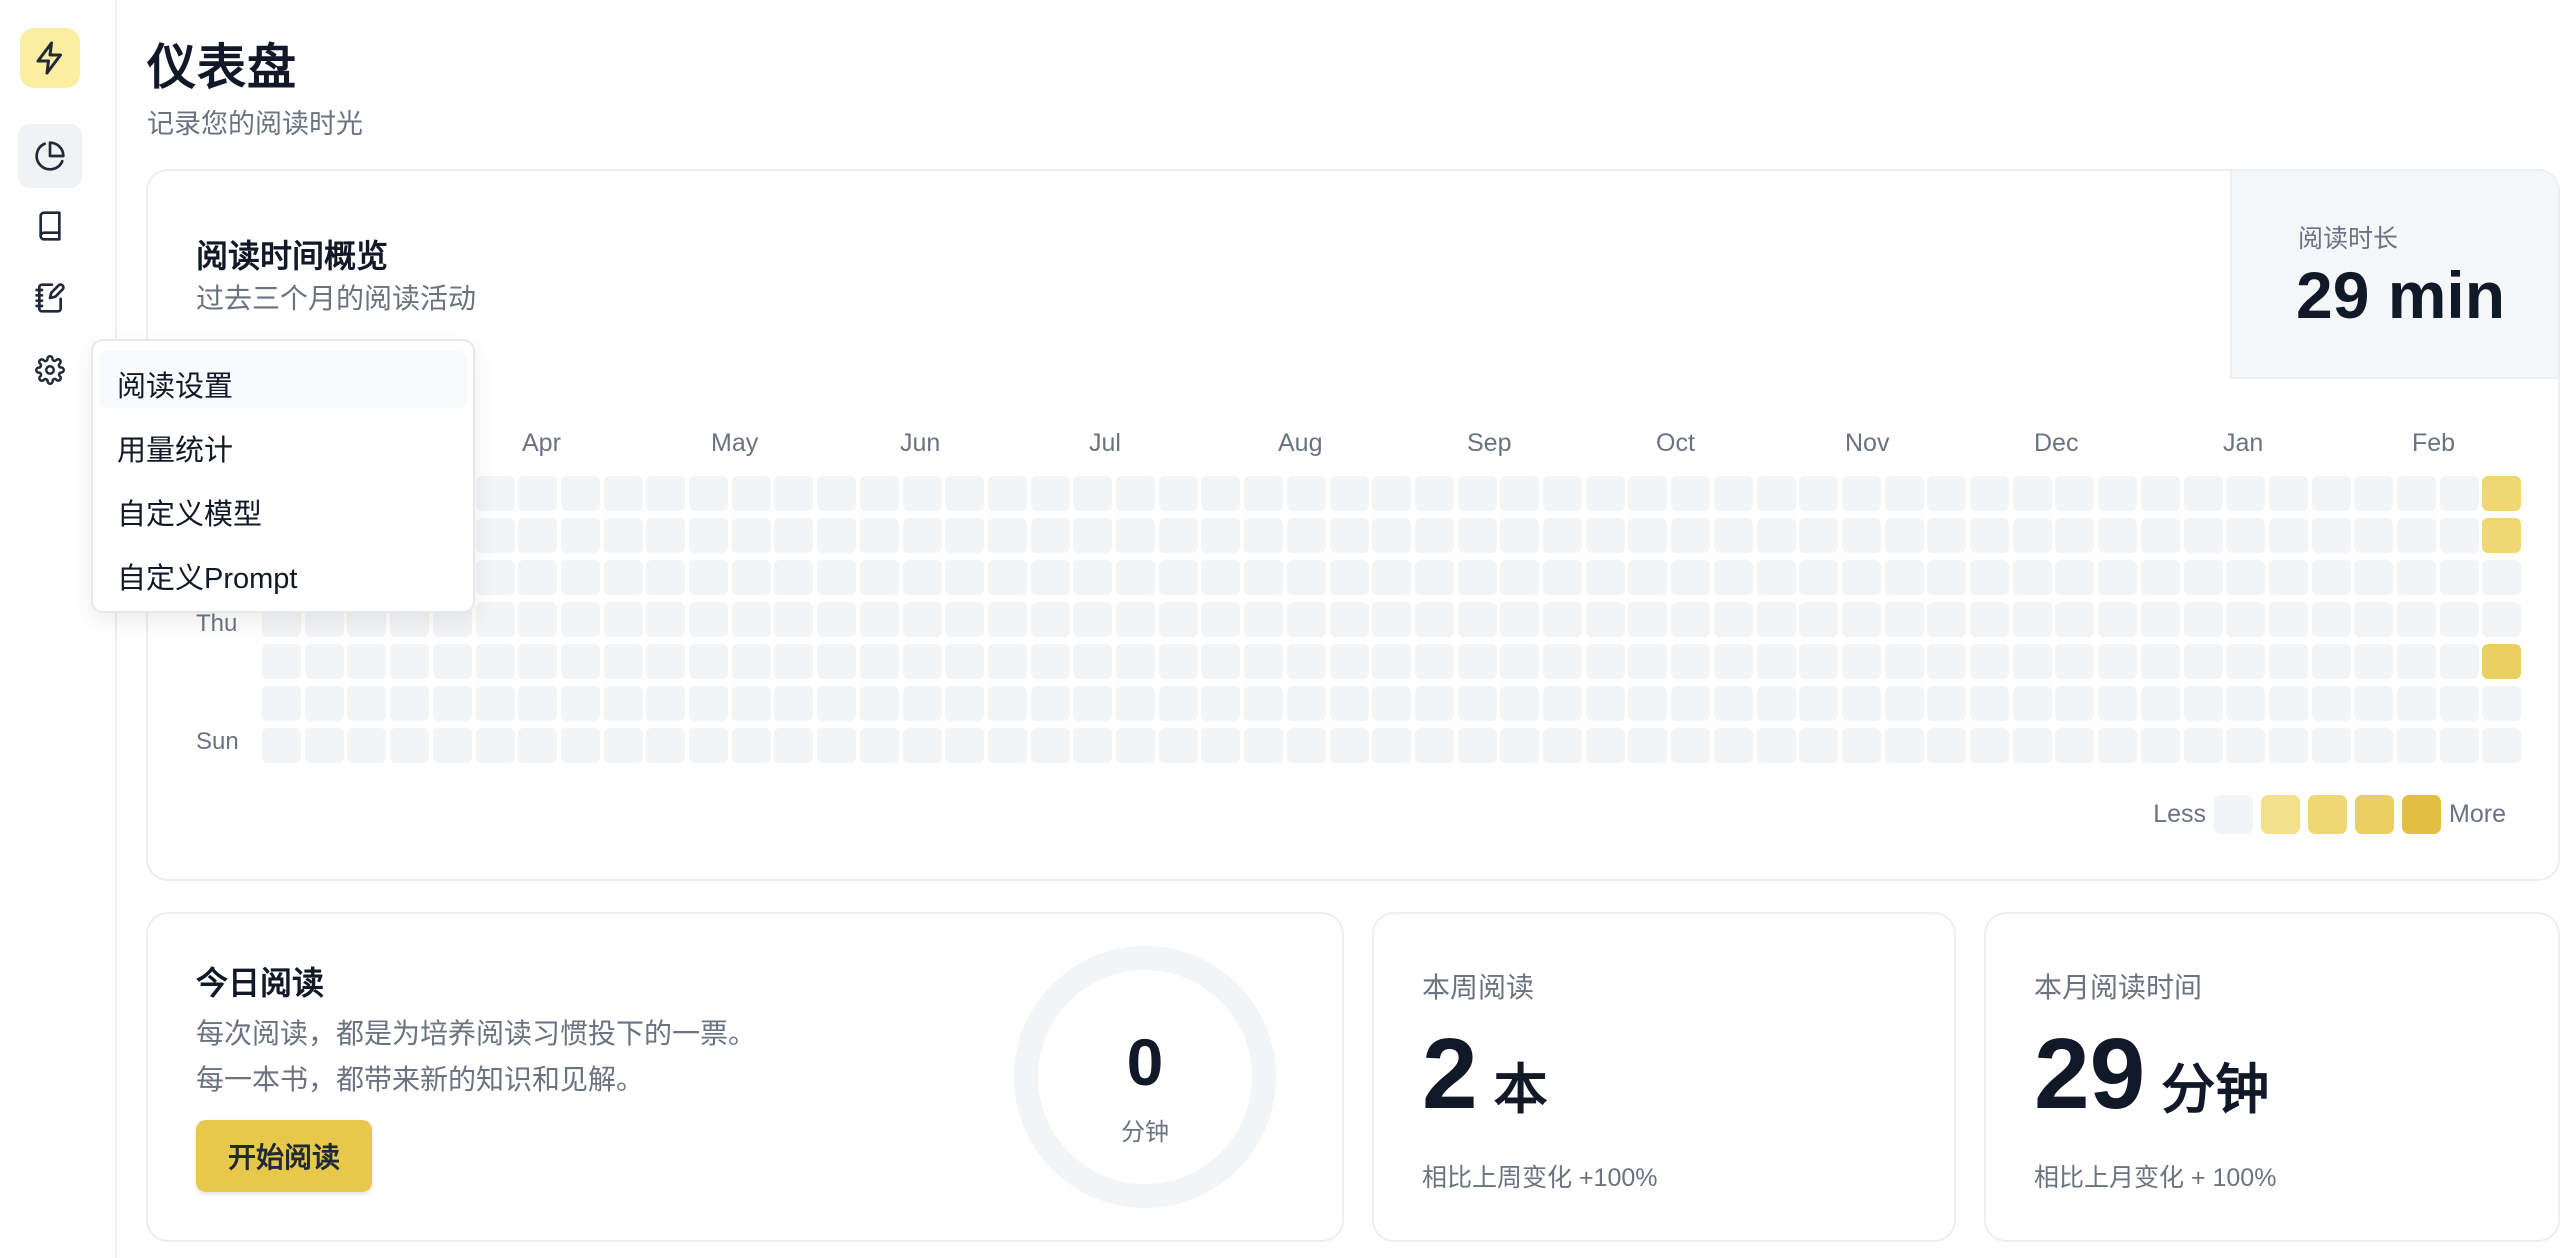 This screenshot has width=2574, height=1258. Describe the element at coordinates (207, 576) in the screenshot. I see `menu-item-custom-prompt: 自定义Prompt` at that location.